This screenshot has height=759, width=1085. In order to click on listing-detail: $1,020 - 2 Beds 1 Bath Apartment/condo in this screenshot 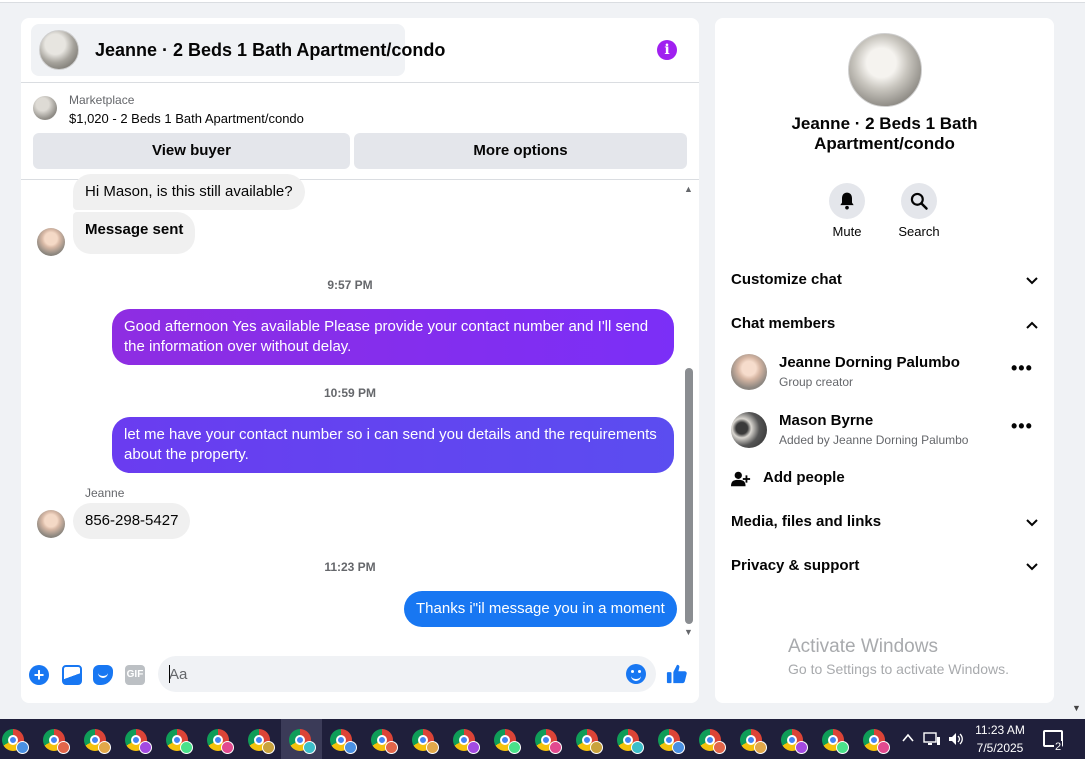, I will do `click(186, 118)`.